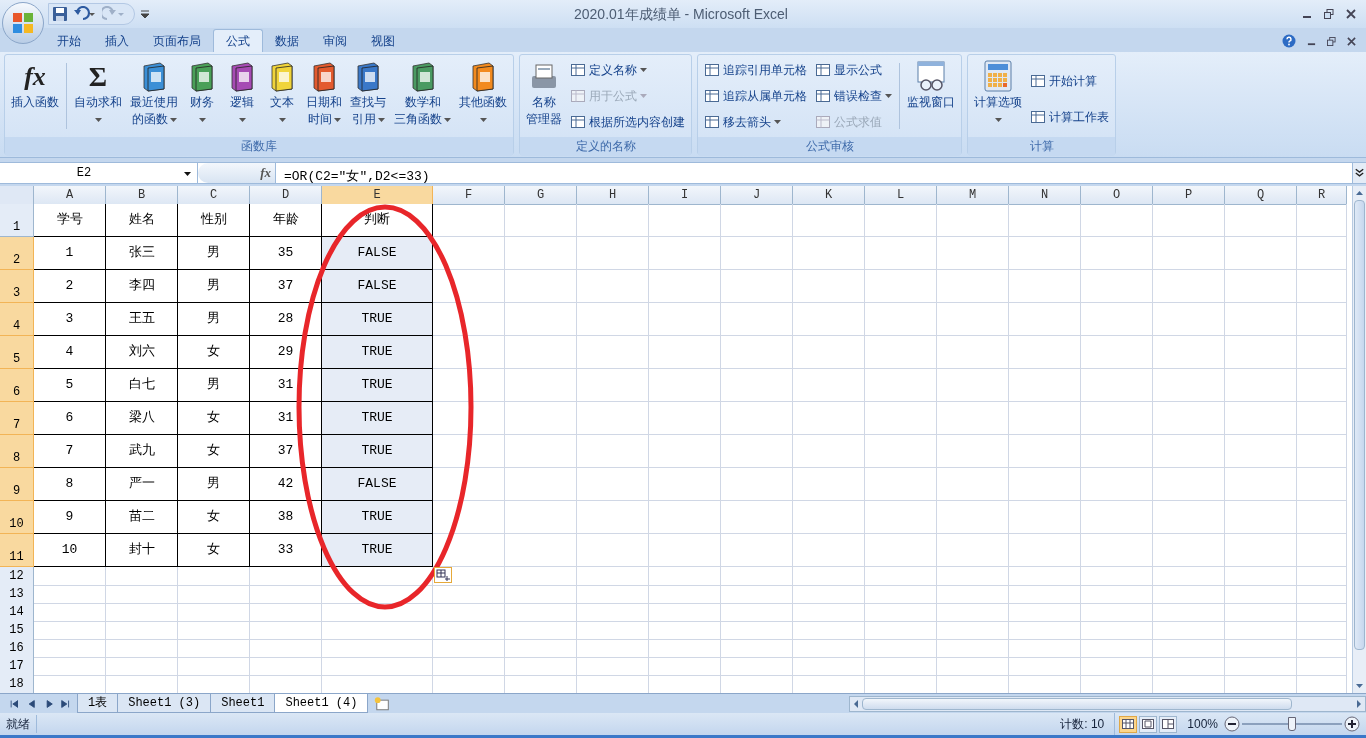 The height and width of the screenshot is (738, 1366). Describe the element at coordinates (1292, 724) in the screenshot. I see `zoom-slider` at that location.